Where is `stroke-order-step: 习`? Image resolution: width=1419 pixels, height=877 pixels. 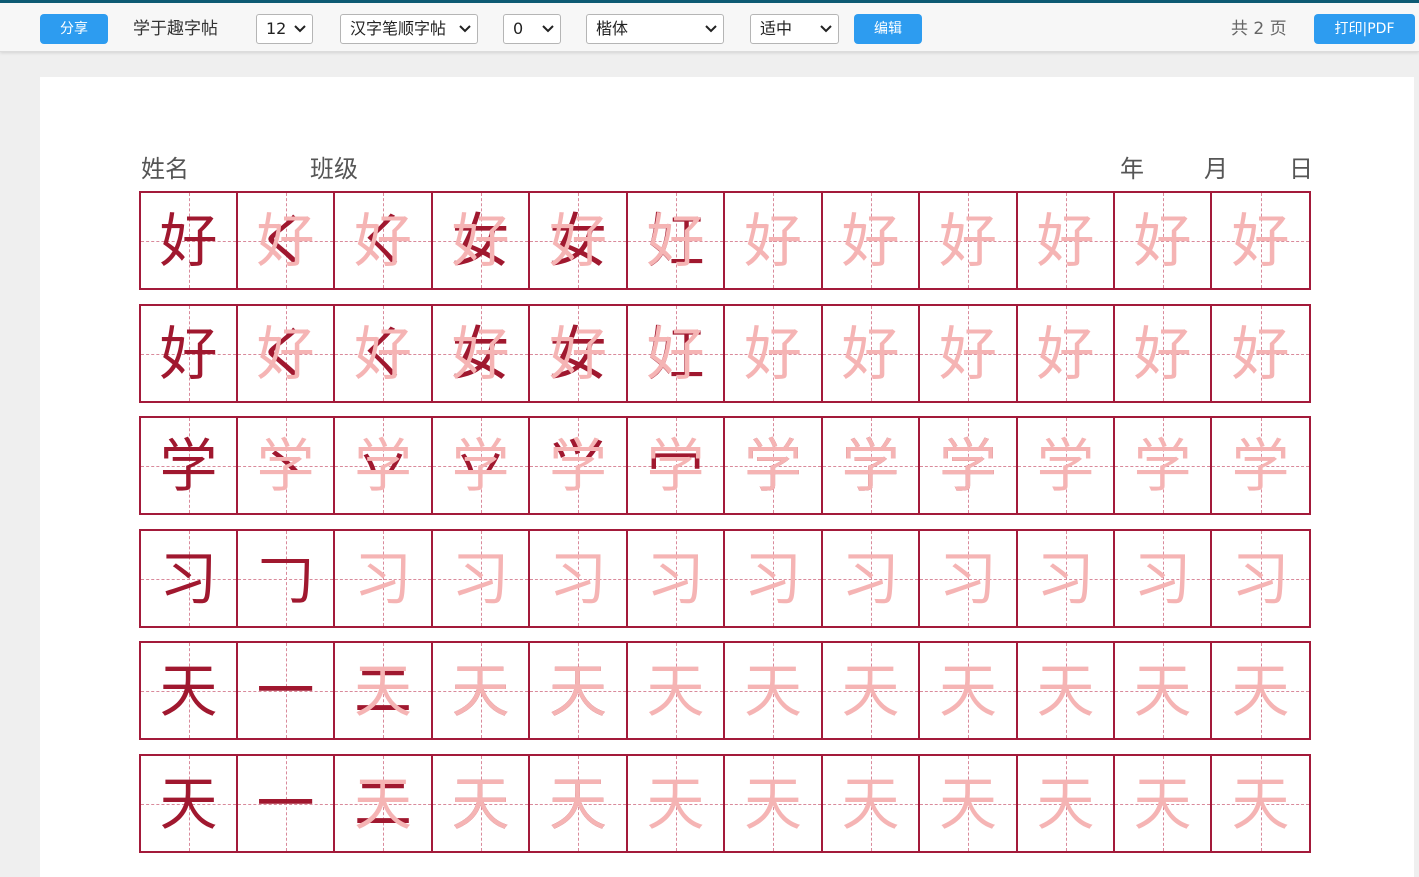
stroke-order-step: 习 is located at coordinates (382, 578).